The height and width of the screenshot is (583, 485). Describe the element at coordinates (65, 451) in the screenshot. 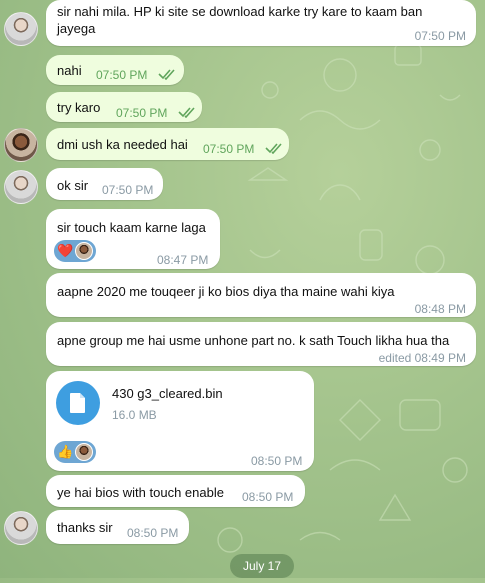

I see `thumbs-up-icon: 👍` at that location.